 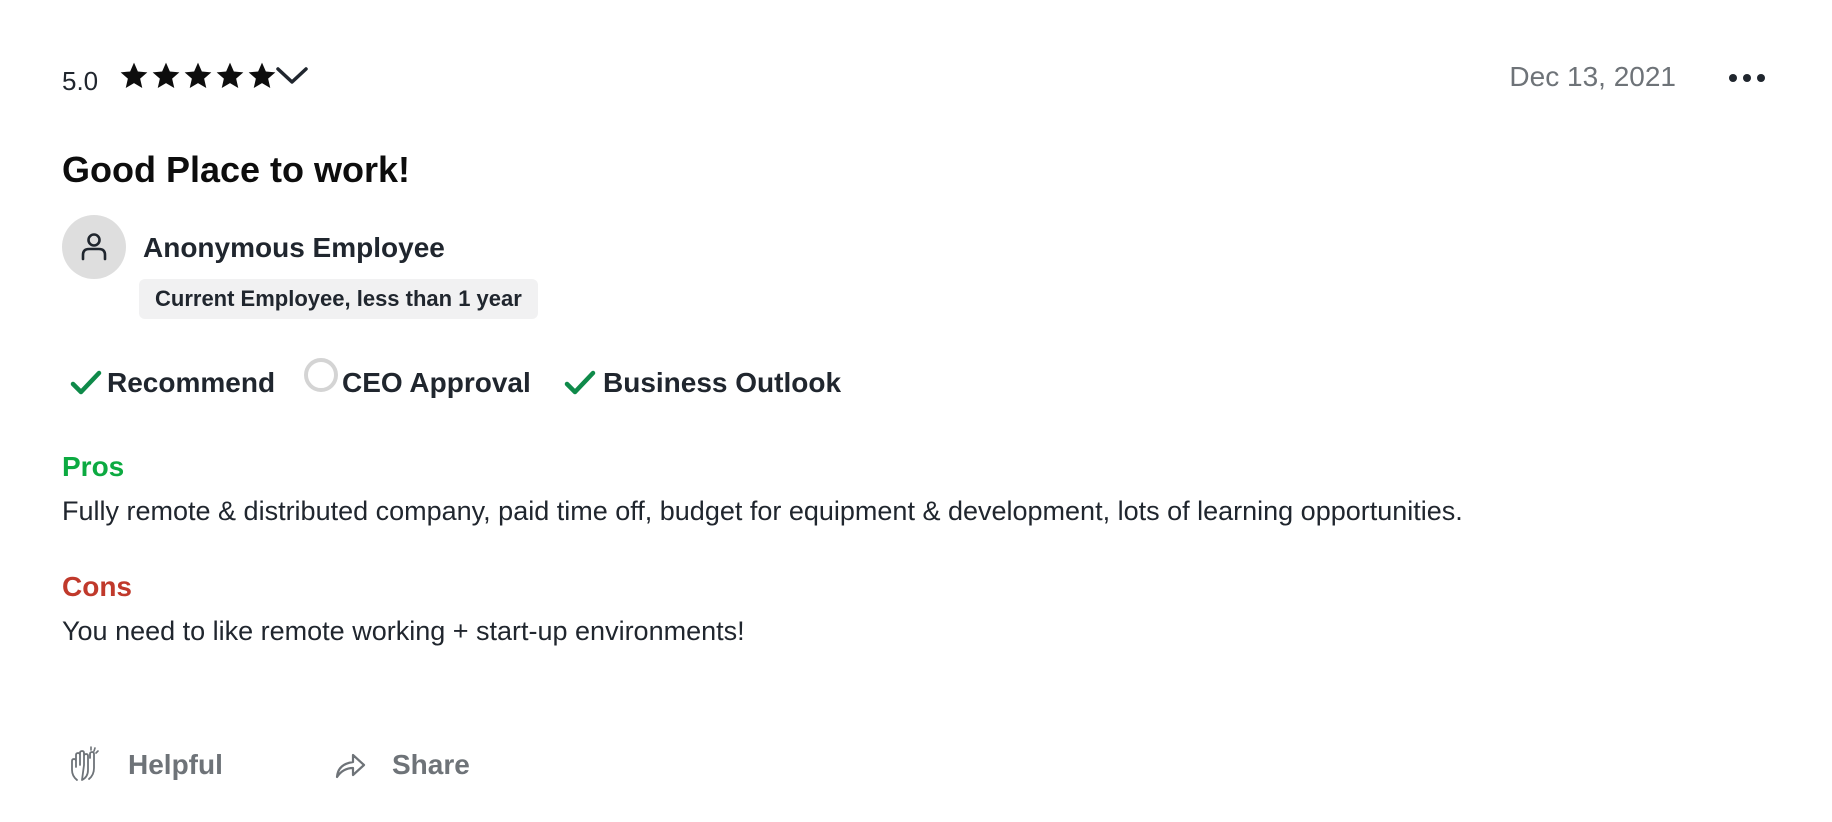 I want to click on helpful-button: Helpful, so click(x=145, y=765).